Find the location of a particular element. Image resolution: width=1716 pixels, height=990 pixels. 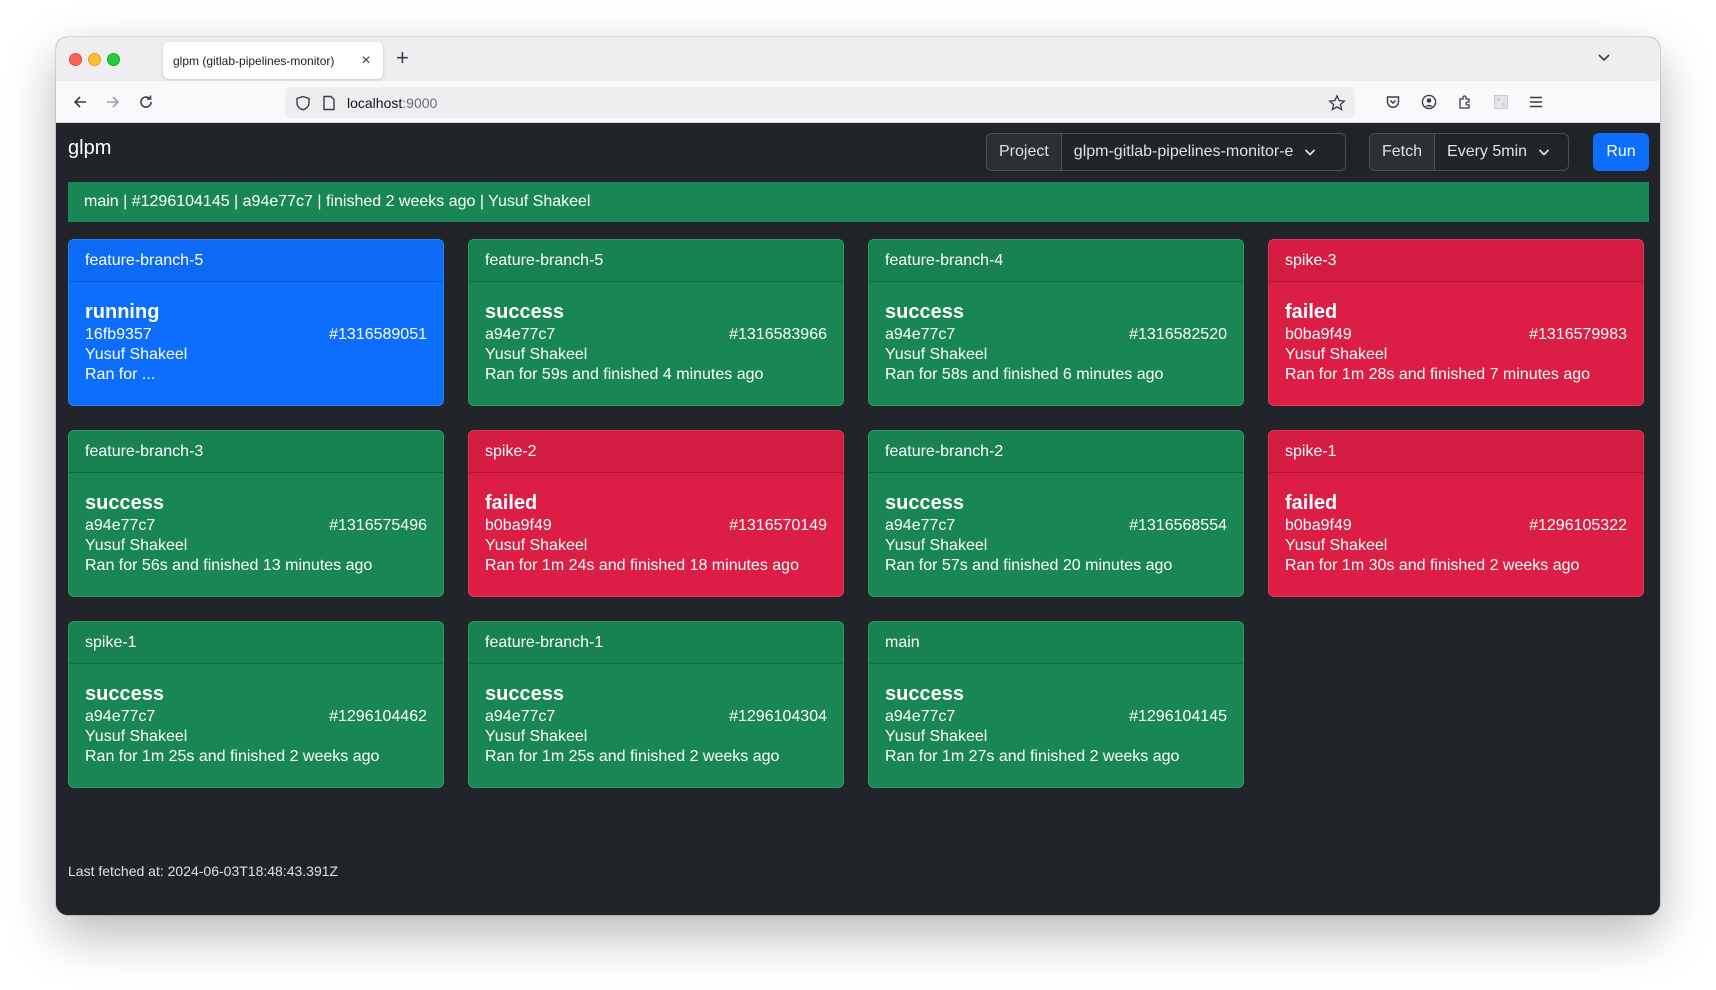

account-icon is located at coordinates (1429, 102).